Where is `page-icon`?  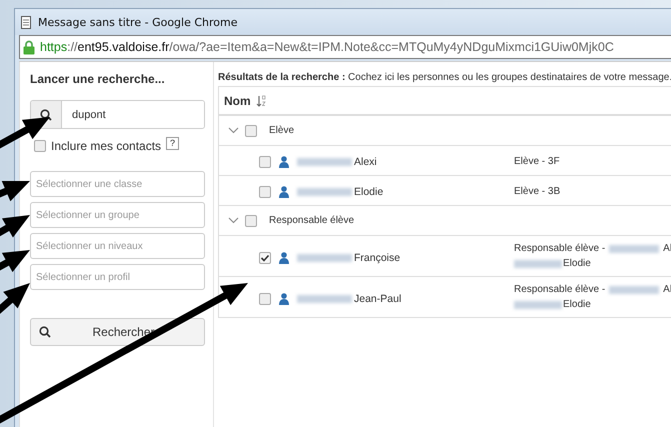
page-icon is located at coordinates (26, 22).